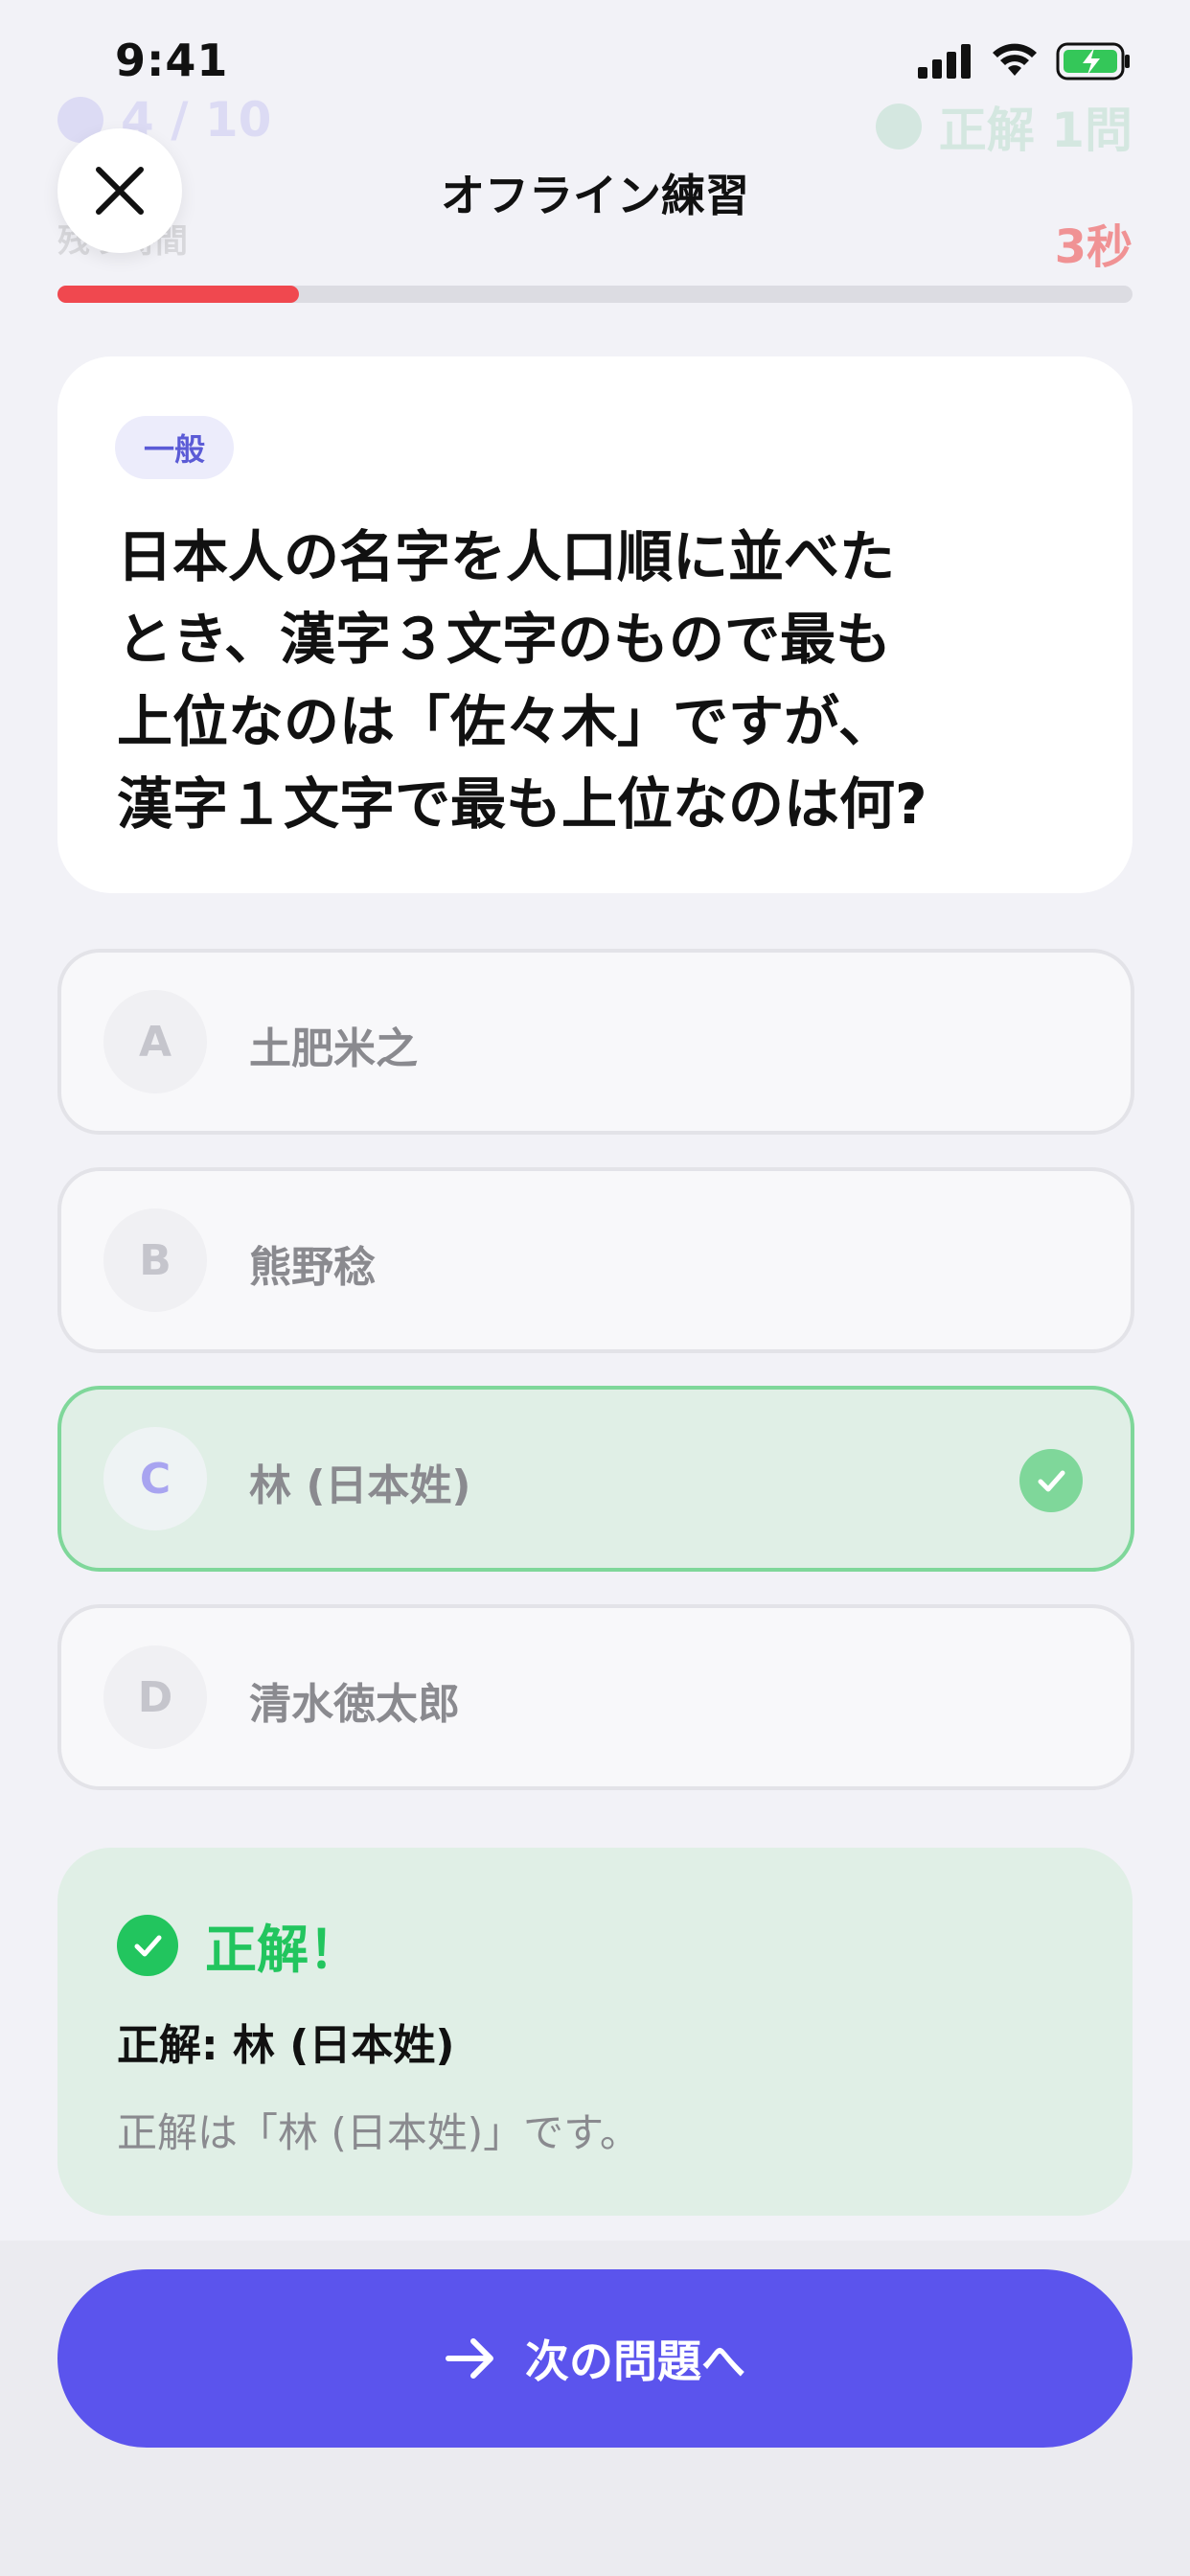 The height and width of the screenshot is (2576, 1190). Describe the element at coordinates (334, 1048) in the screenshot. I see `option-label: 土肥米之` at that location.